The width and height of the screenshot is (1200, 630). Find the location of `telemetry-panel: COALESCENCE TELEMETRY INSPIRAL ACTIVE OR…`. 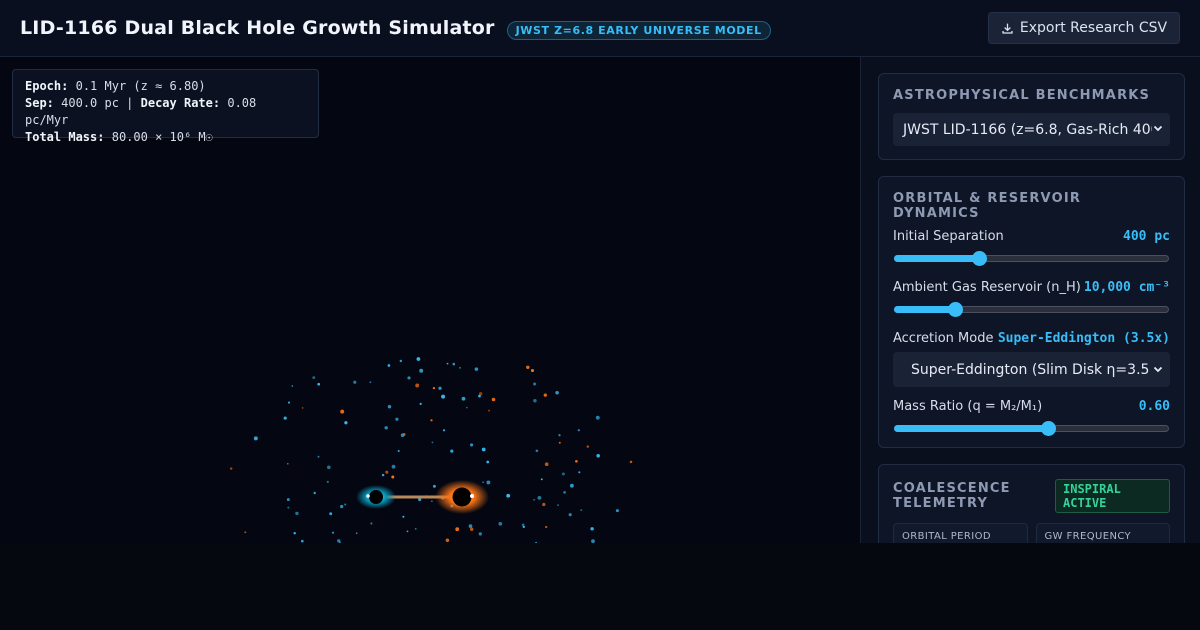

telemetry-panel: COALESCENCE TELEMETRY INSPIRAL ACTIVE OR… is located at coordinates (1031, 503).